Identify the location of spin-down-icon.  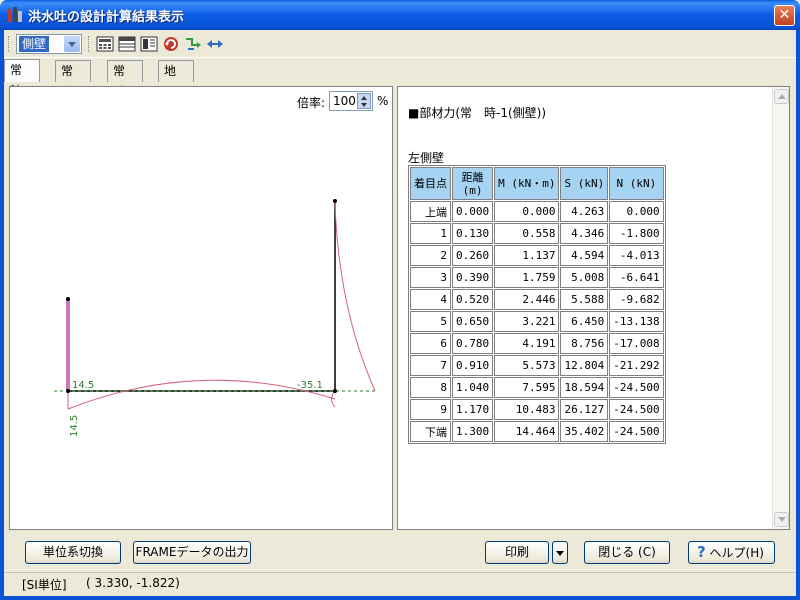
(364, 105).